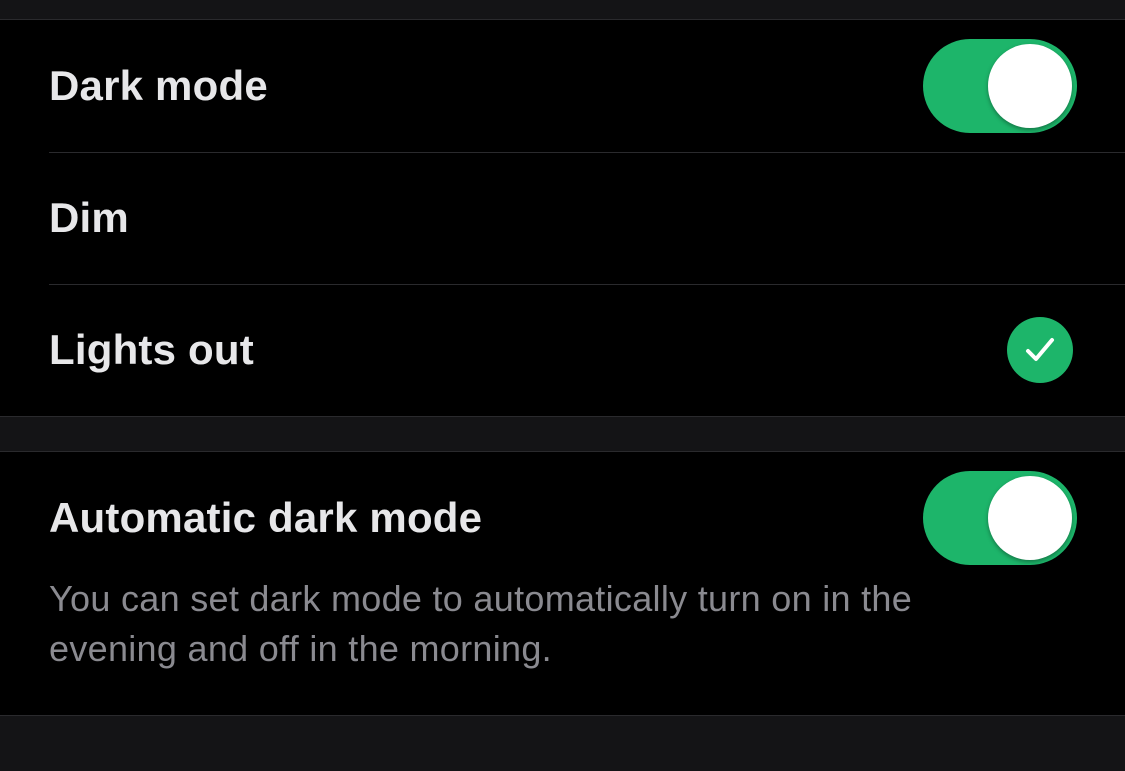 This screenshot has height=771, width=1125. I want to click on theme-option-label: Lights out, so click(151, 349).